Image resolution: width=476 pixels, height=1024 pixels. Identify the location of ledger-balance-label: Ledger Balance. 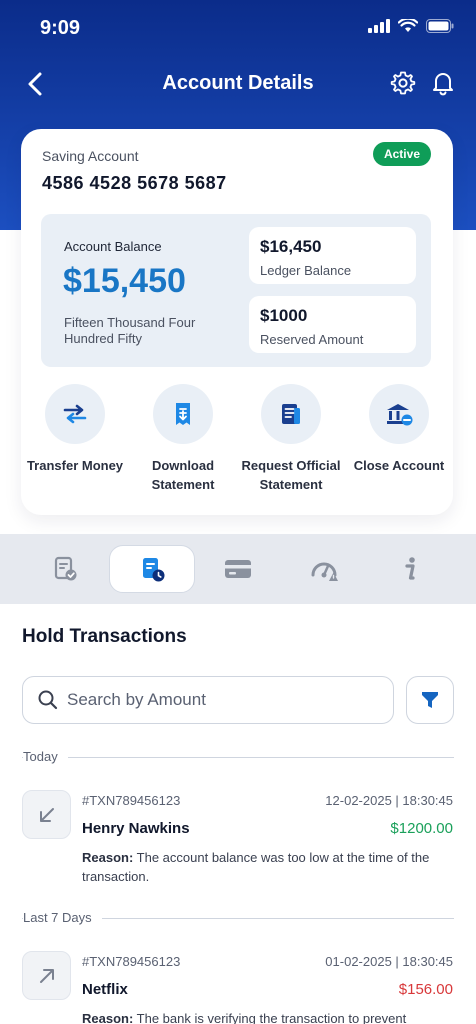
(306, 270).